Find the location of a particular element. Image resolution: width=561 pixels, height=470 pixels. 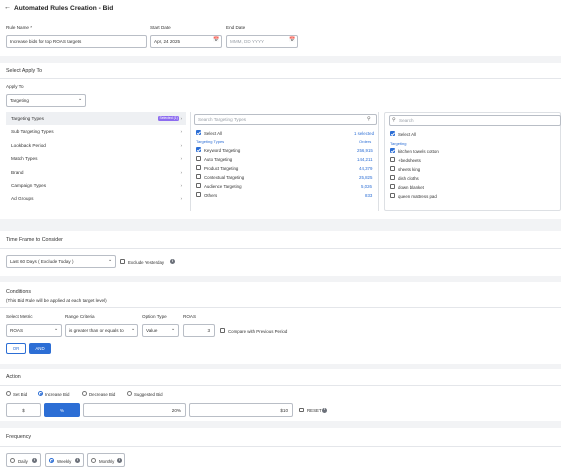

start-date-input: Apr, 24 2025 is located at coordinates (186, 41).